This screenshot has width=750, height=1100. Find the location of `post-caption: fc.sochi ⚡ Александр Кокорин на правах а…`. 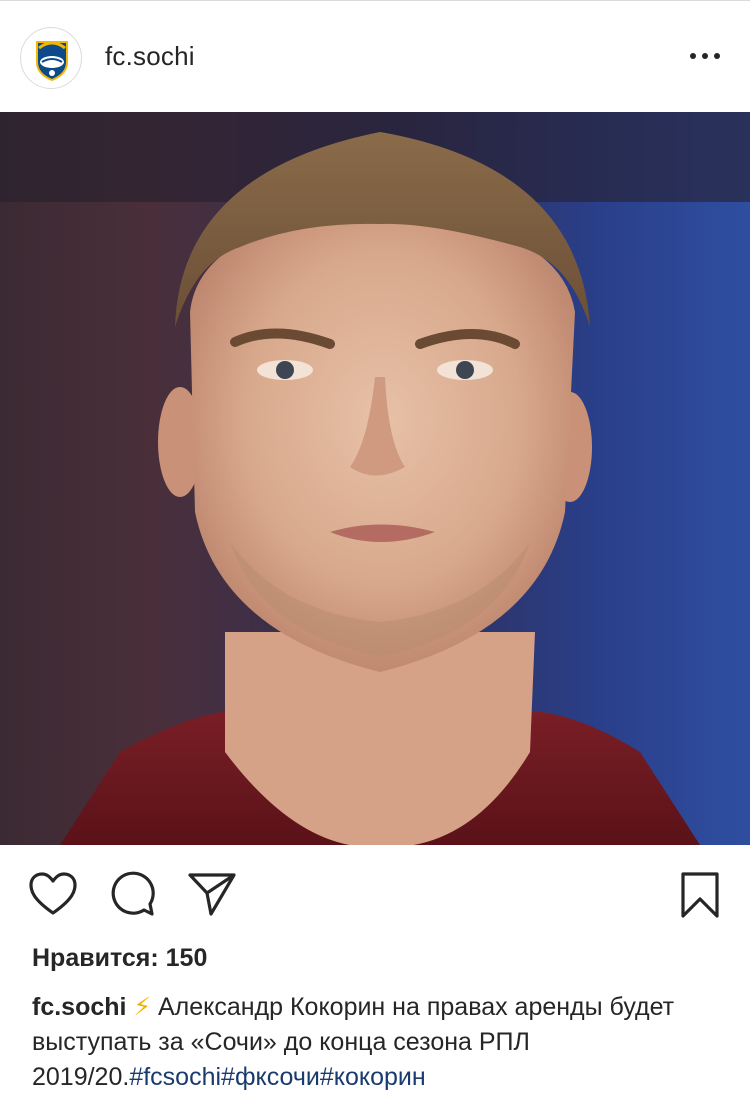

post-caption: fc.sochi ⚡ Александр Кокорин на правах а… is located at coordinates (382, 1042).